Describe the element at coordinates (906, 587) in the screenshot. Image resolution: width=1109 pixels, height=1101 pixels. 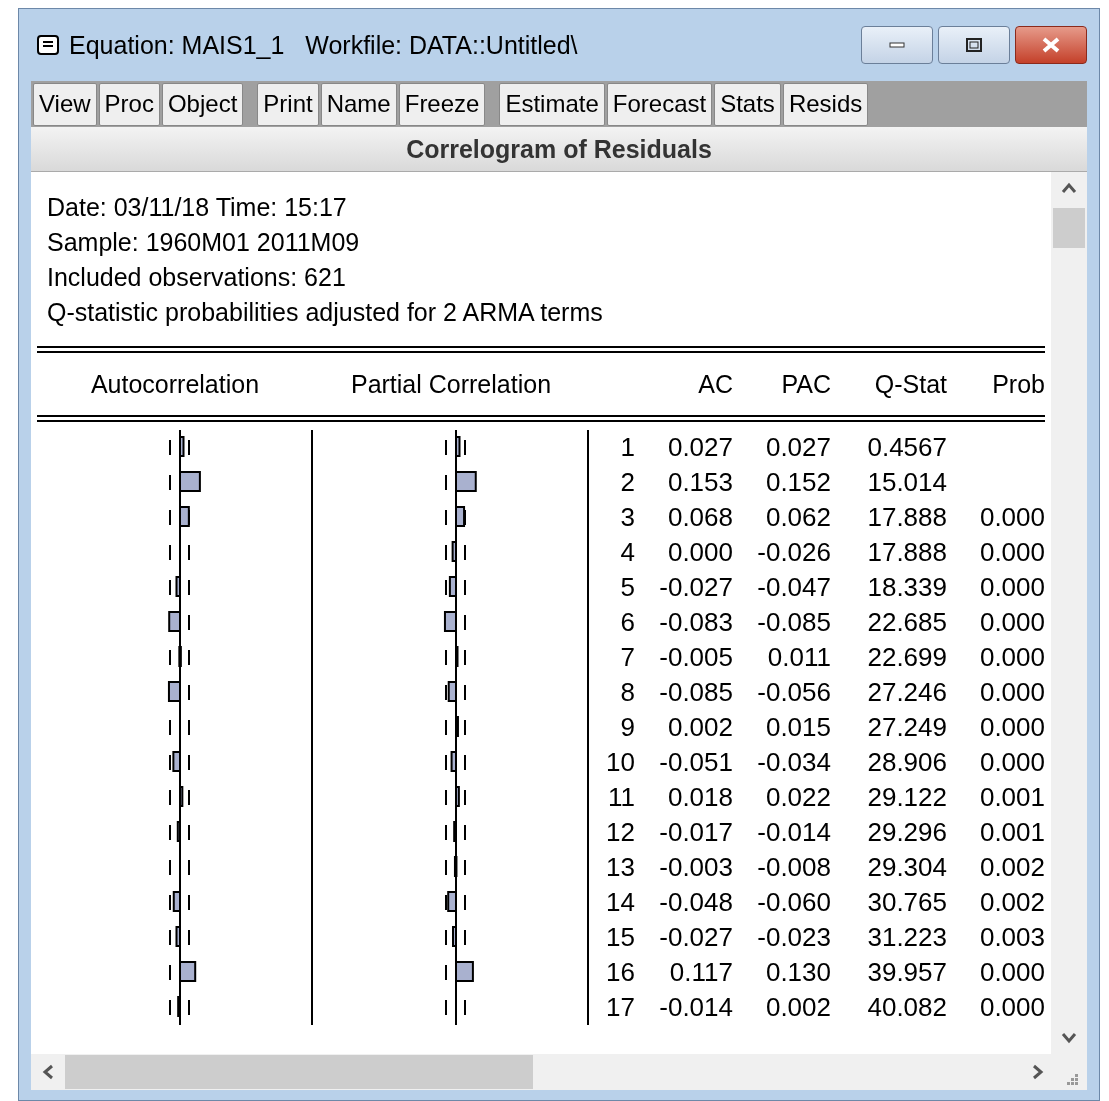
I see `table-cell-text: 18.339` at that location.